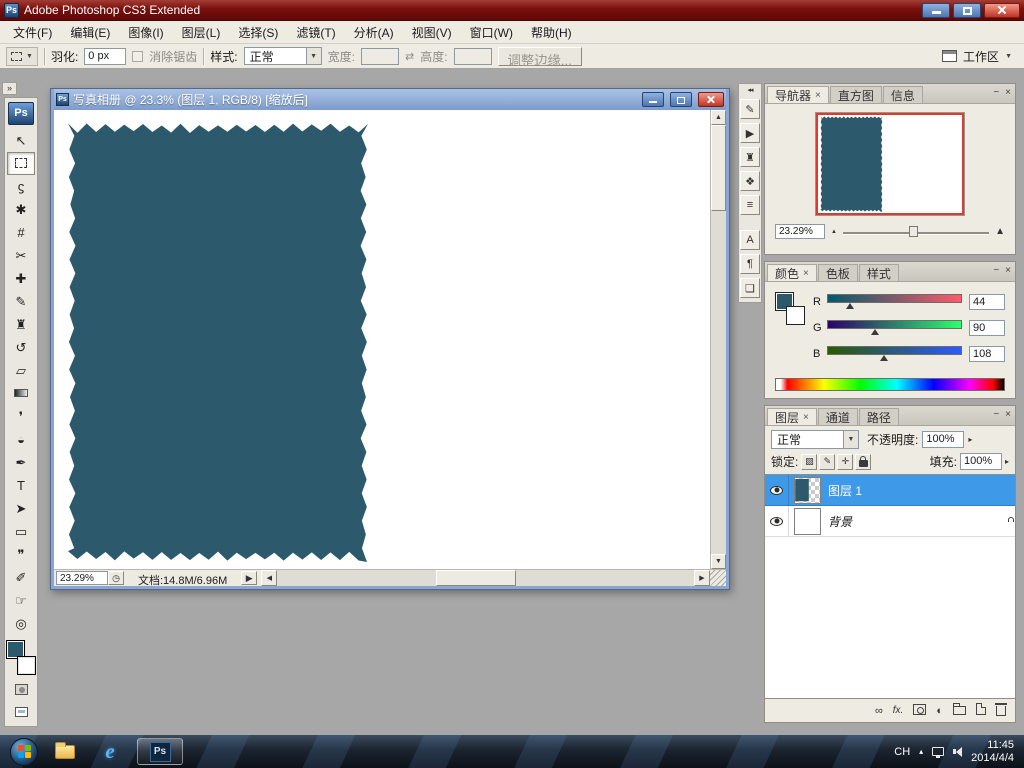 Image resolution: width=1024 pixels, height=768 pixels. I want to click on network-icon, so click(938, 752).